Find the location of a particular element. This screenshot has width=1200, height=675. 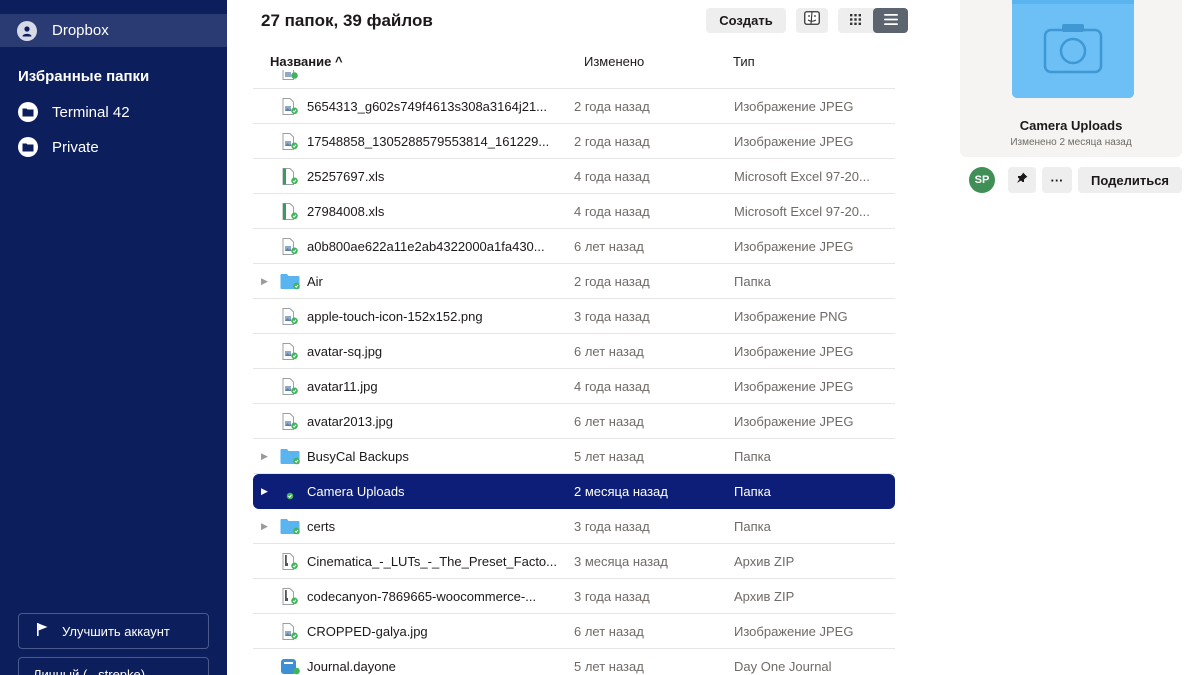

share-button: Поделиться is located at coordinates (1130, 180).